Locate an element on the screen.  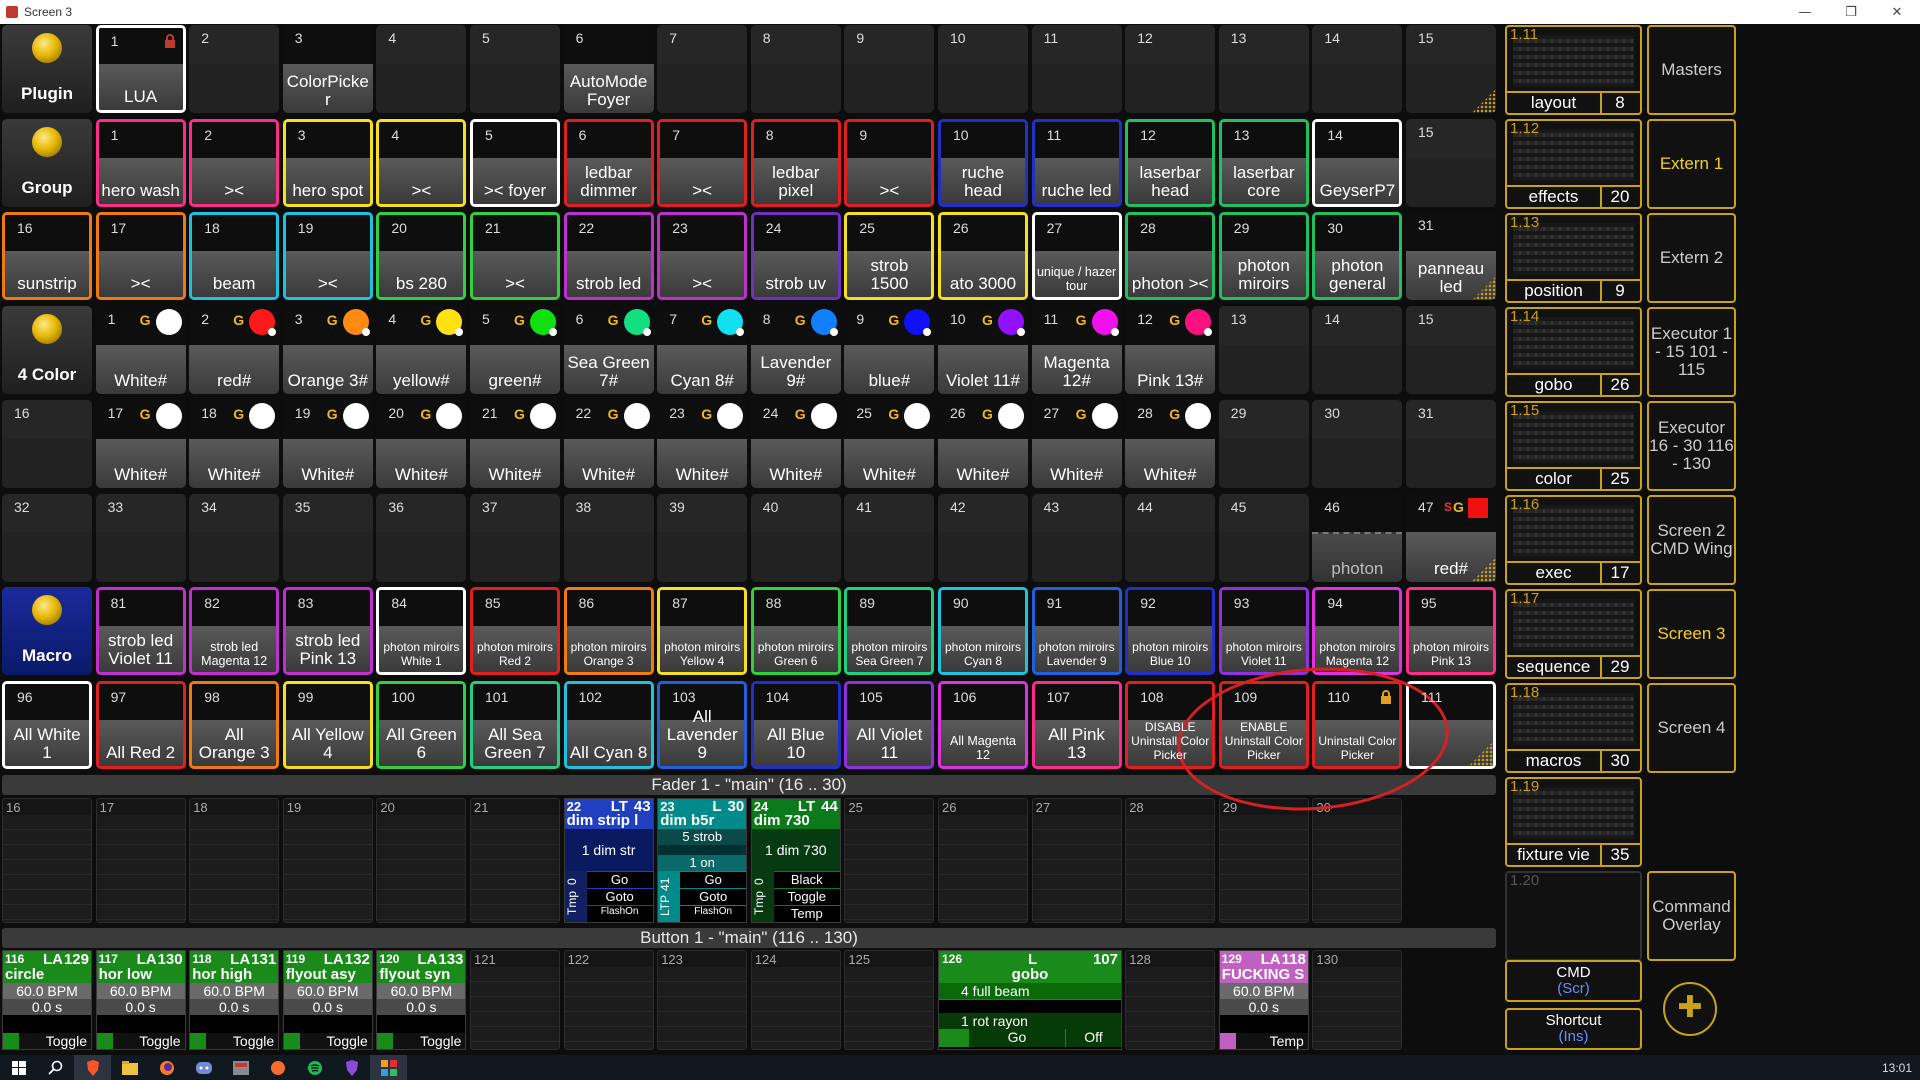
fader-executor-empty: 25 is located at coordinates (889, 860).